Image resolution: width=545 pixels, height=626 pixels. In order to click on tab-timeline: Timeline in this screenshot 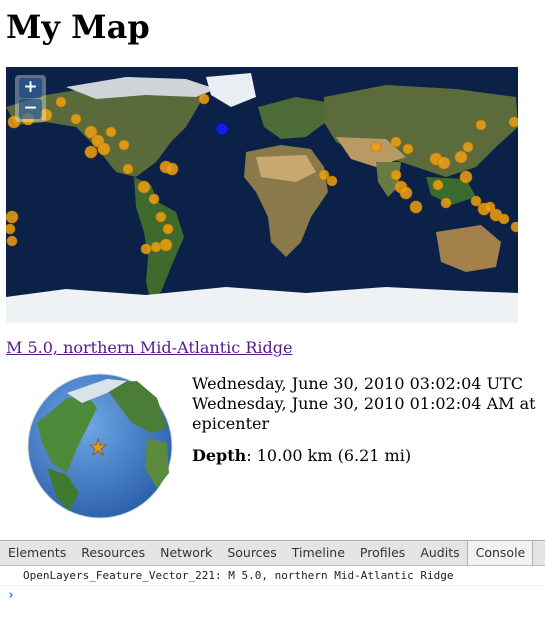, I will do `click(318, 553)`.